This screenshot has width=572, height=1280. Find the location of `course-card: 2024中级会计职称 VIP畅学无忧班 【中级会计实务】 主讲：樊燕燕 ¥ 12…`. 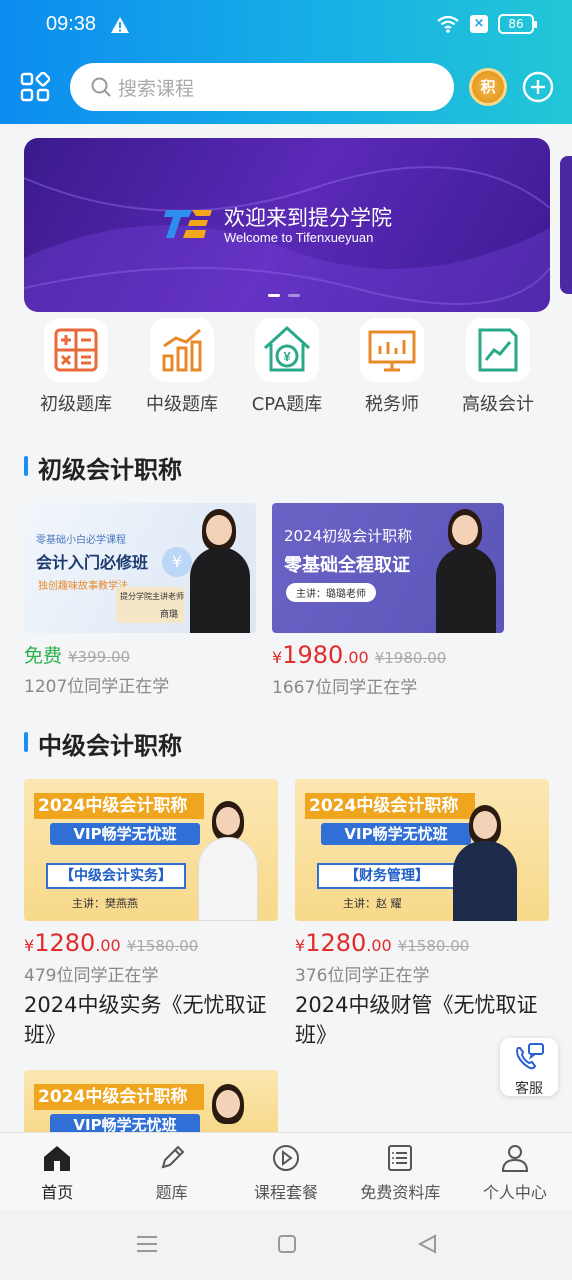

course-card: 2024中级会计职称 VIP畅学无忧班 【中级会计实务】 主讲：樊燕燕 ¥ 12… is located at coordinates (154, 914).